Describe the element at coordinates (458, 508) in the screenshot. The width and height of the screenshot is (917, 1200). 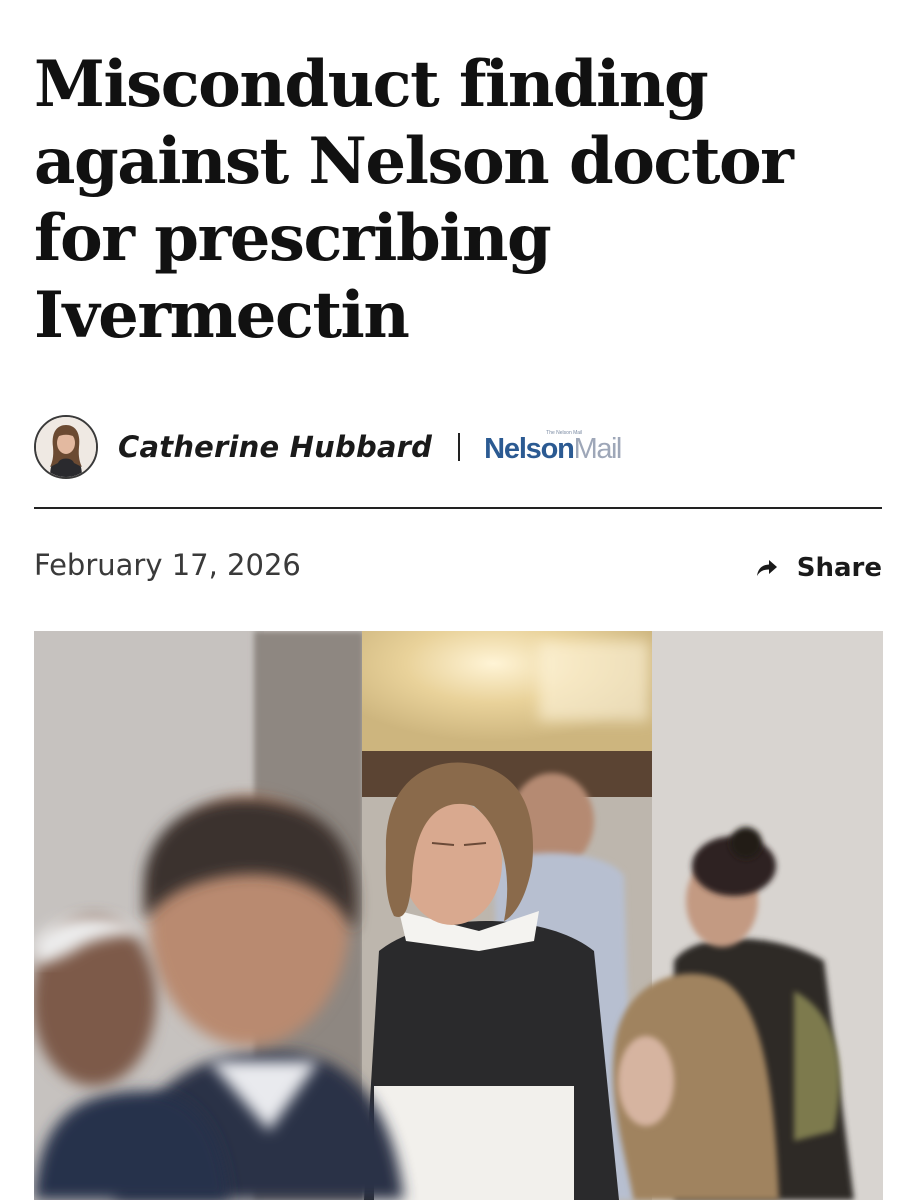
I see `header-divider` at that location.